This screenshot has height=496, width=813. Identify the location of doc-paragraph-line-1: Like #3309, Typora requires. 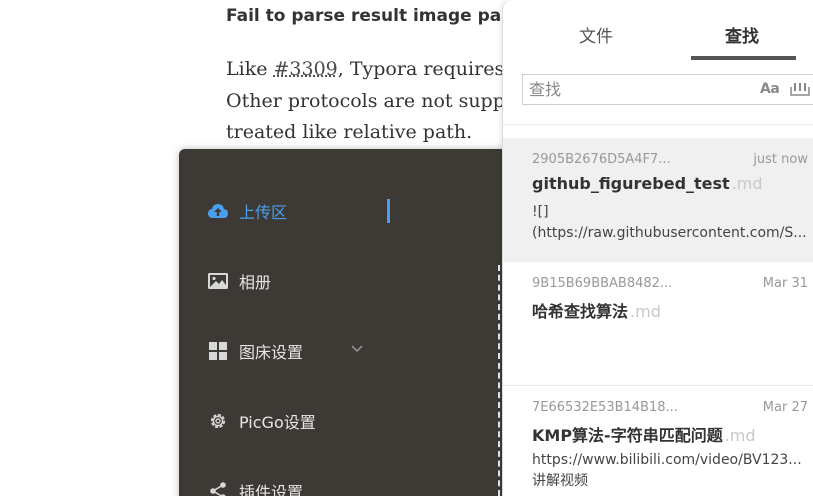
(365, 69).